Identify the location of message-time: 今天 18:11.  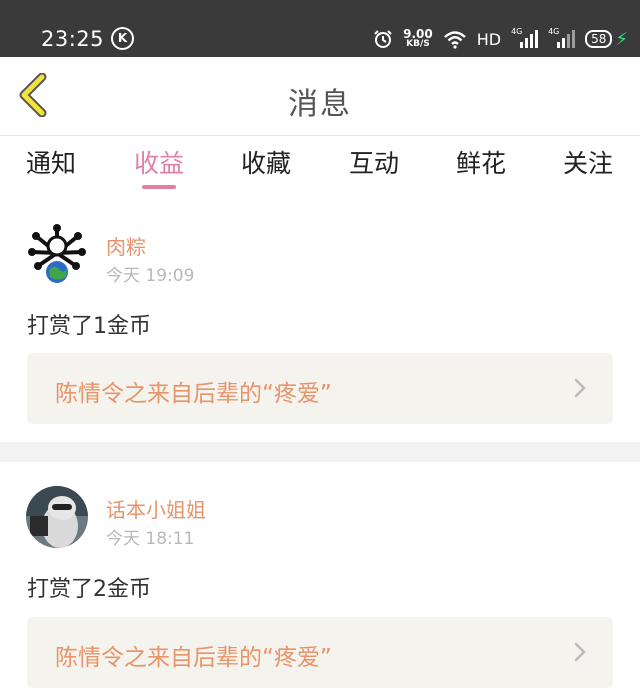
(150, 539).